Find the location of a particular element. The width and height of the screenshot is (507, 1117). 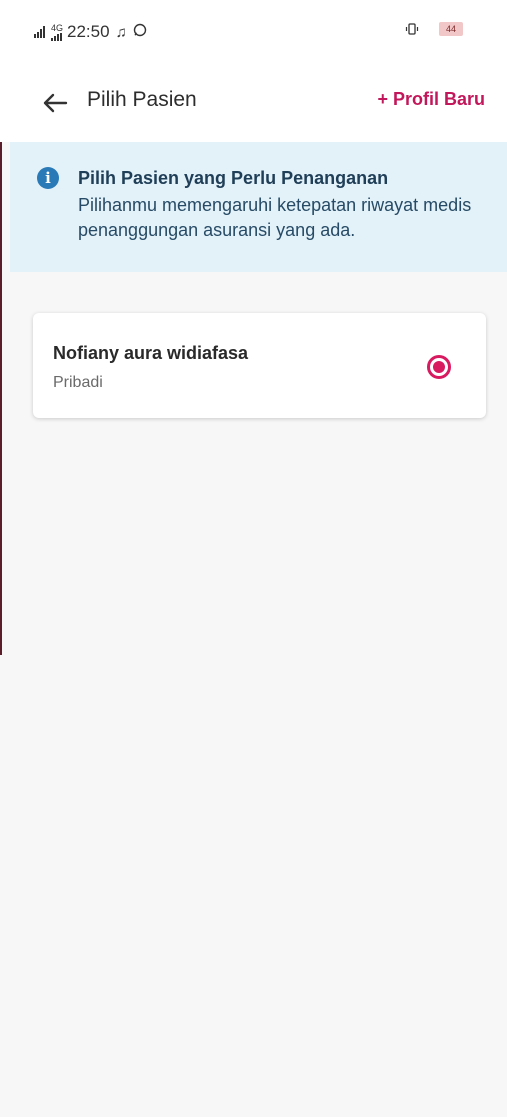

radio-dot is located at coordinates (439, 367).